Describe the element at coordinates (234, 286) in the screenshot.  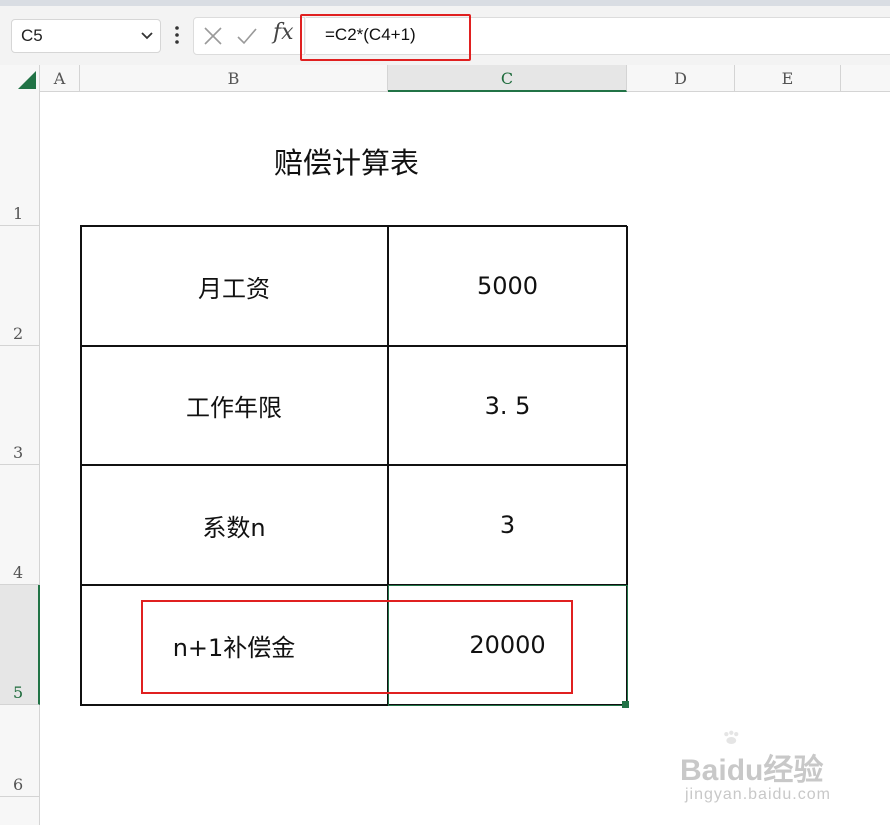
I see `table-cell-label: 月工资` at that location.